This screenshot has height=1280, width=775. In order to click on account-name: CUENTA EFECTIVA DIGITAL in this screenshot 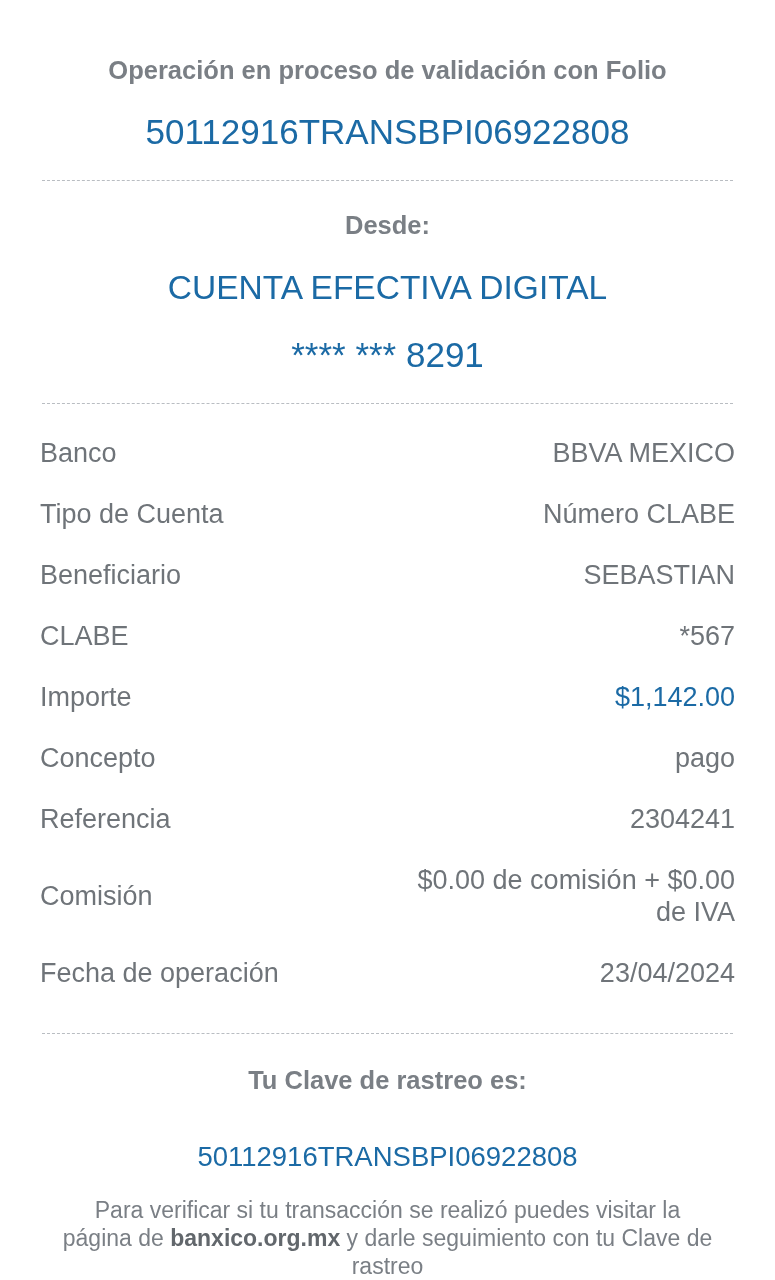, I will do `click(387, 288)`.